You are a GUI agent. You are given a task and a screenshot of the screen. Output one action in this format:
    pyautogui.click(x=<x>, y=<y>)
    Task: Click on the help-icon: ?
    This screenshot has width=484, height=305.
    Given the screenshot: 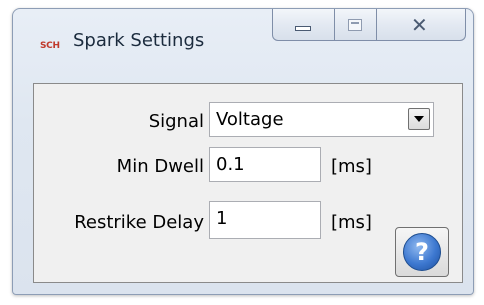 What is the action you would take?
    pyautogui.click(x=422, y=252)
    